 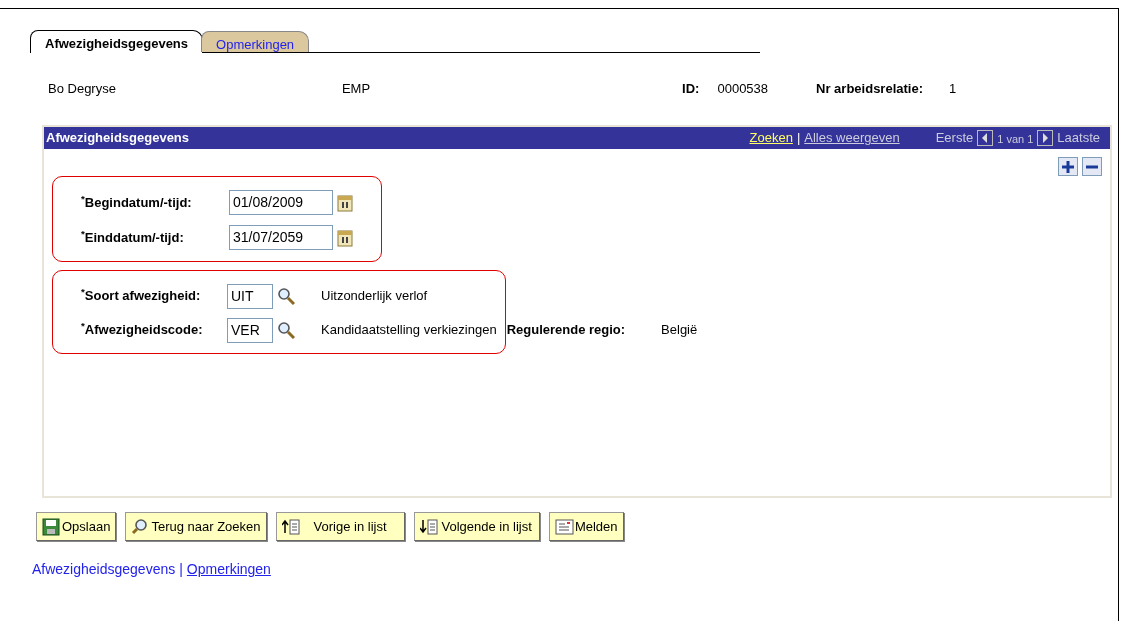 What do you see at coordinates (255, 41) in the screenshot?
I see `tab: Opmerkingen` at bounding box center [255, 41].